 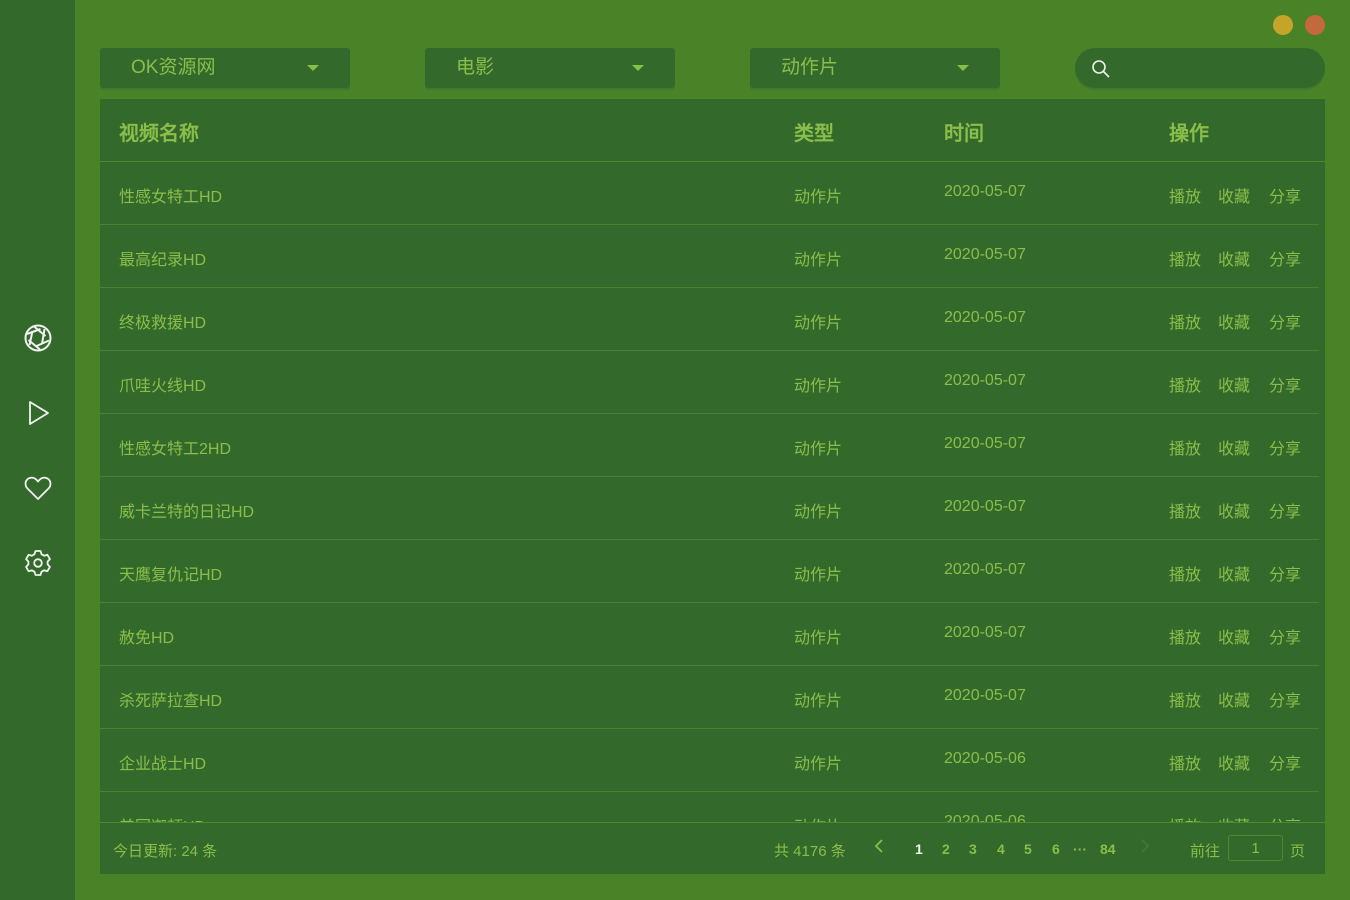 What do you see at coordinates (875, 68) in the screenshot?
I see `genre-select: 动作片` at bounding box center [875, 68].